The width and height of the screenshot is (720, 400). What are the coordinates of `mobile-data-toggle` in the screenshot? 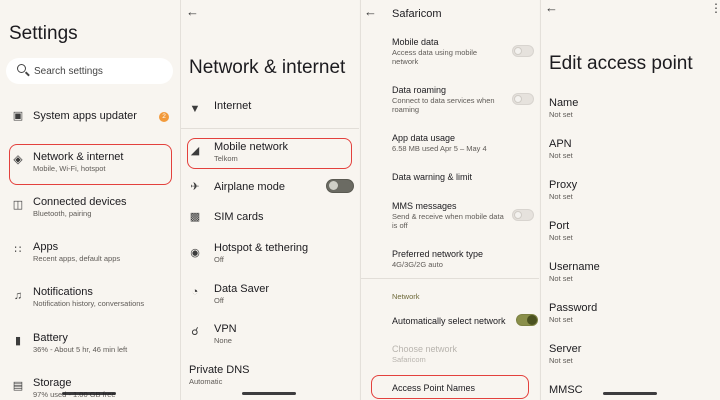 It's located at (523, 51).